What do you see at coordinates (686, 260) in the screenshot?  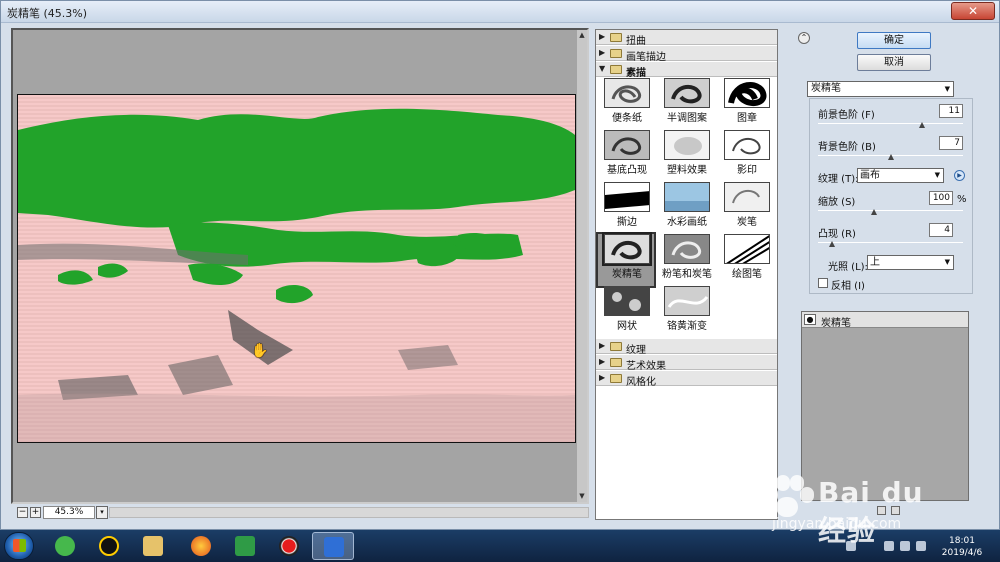 I see `thumb-chalk-charcoal: 粉笔和炭笔` at bounding box center [686, 260].